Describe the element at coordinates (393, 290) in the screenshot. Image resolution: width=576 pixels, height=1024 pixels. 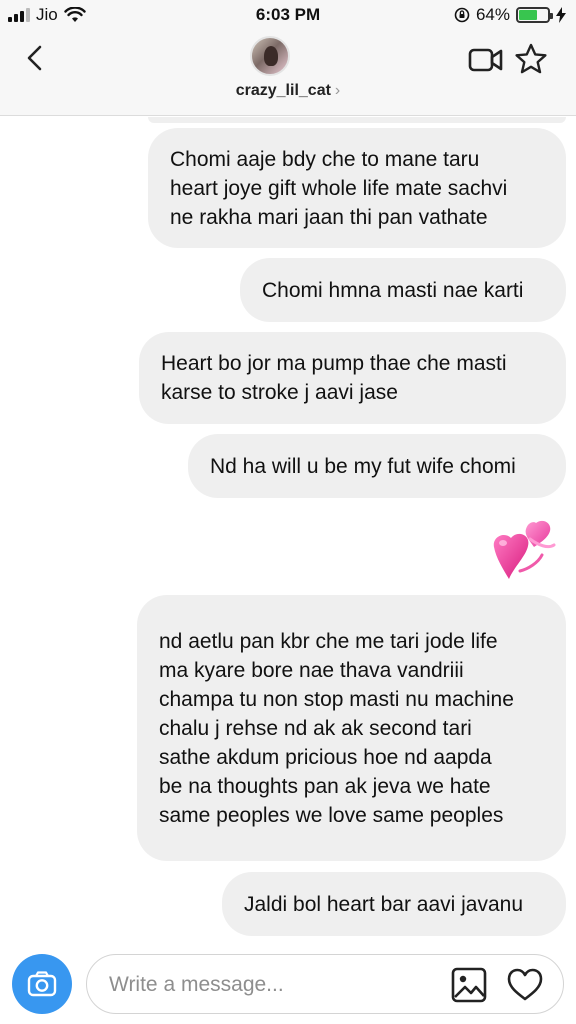
I see `message-text: Chomi hmna masti nae karti` at that location.